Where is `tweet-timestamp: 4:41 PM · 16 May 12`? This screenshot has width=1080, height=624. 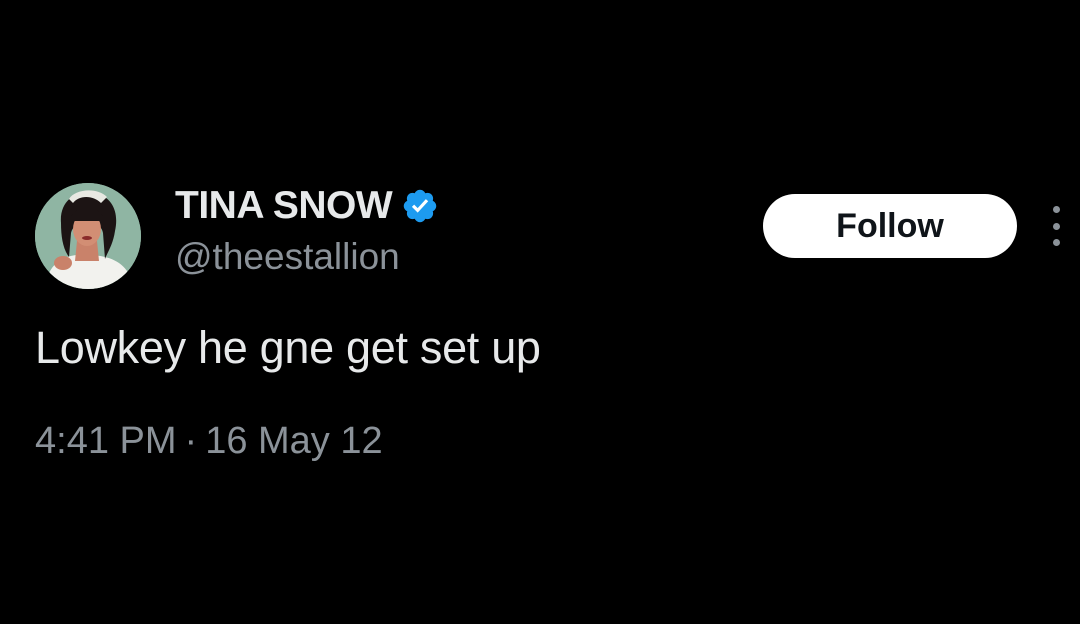
tweet-timestamp: 4:41 PM · 16 May 12 is located at coordinates (209, 441).